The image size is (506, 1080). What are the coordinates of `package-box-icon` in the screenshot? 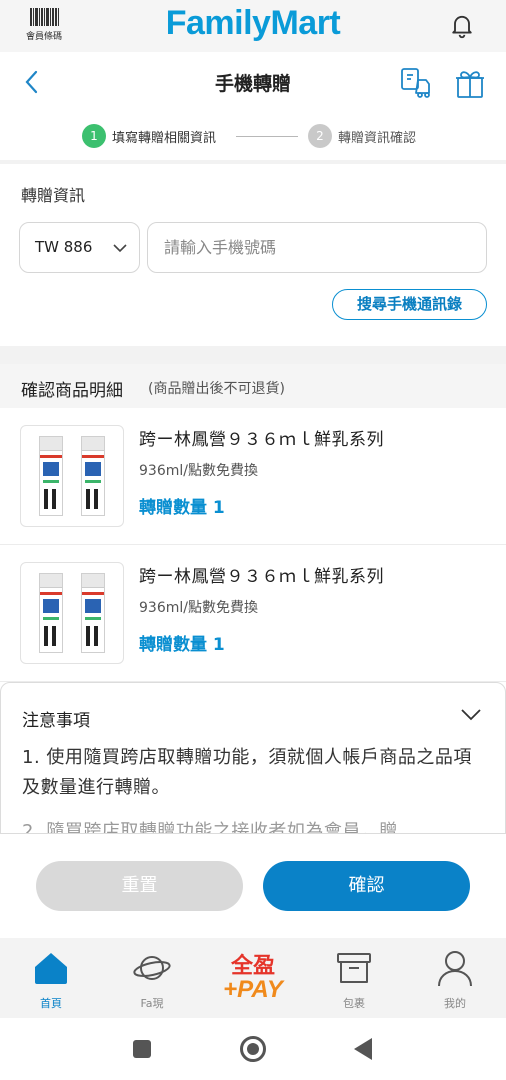 It's located at (354, 968).